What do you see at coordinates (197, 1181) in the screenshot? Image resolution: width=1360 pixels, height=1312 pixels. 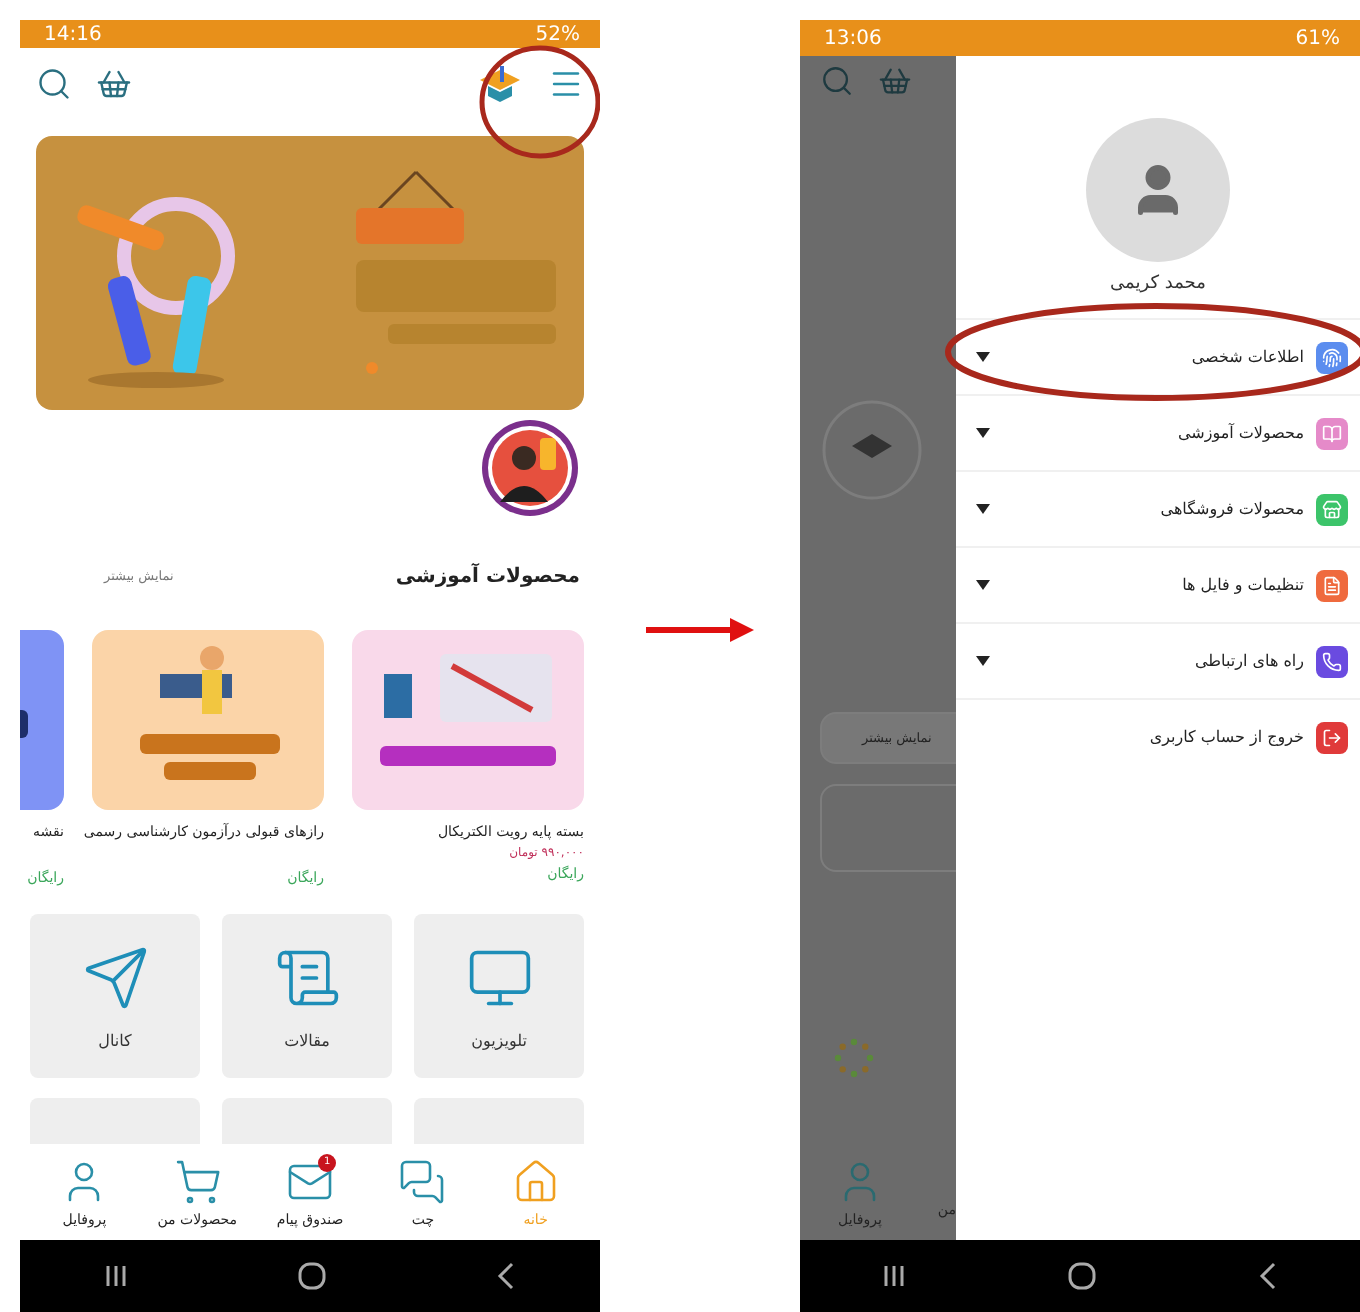 I see `cart-icon` at bounding box center [197, 1181].